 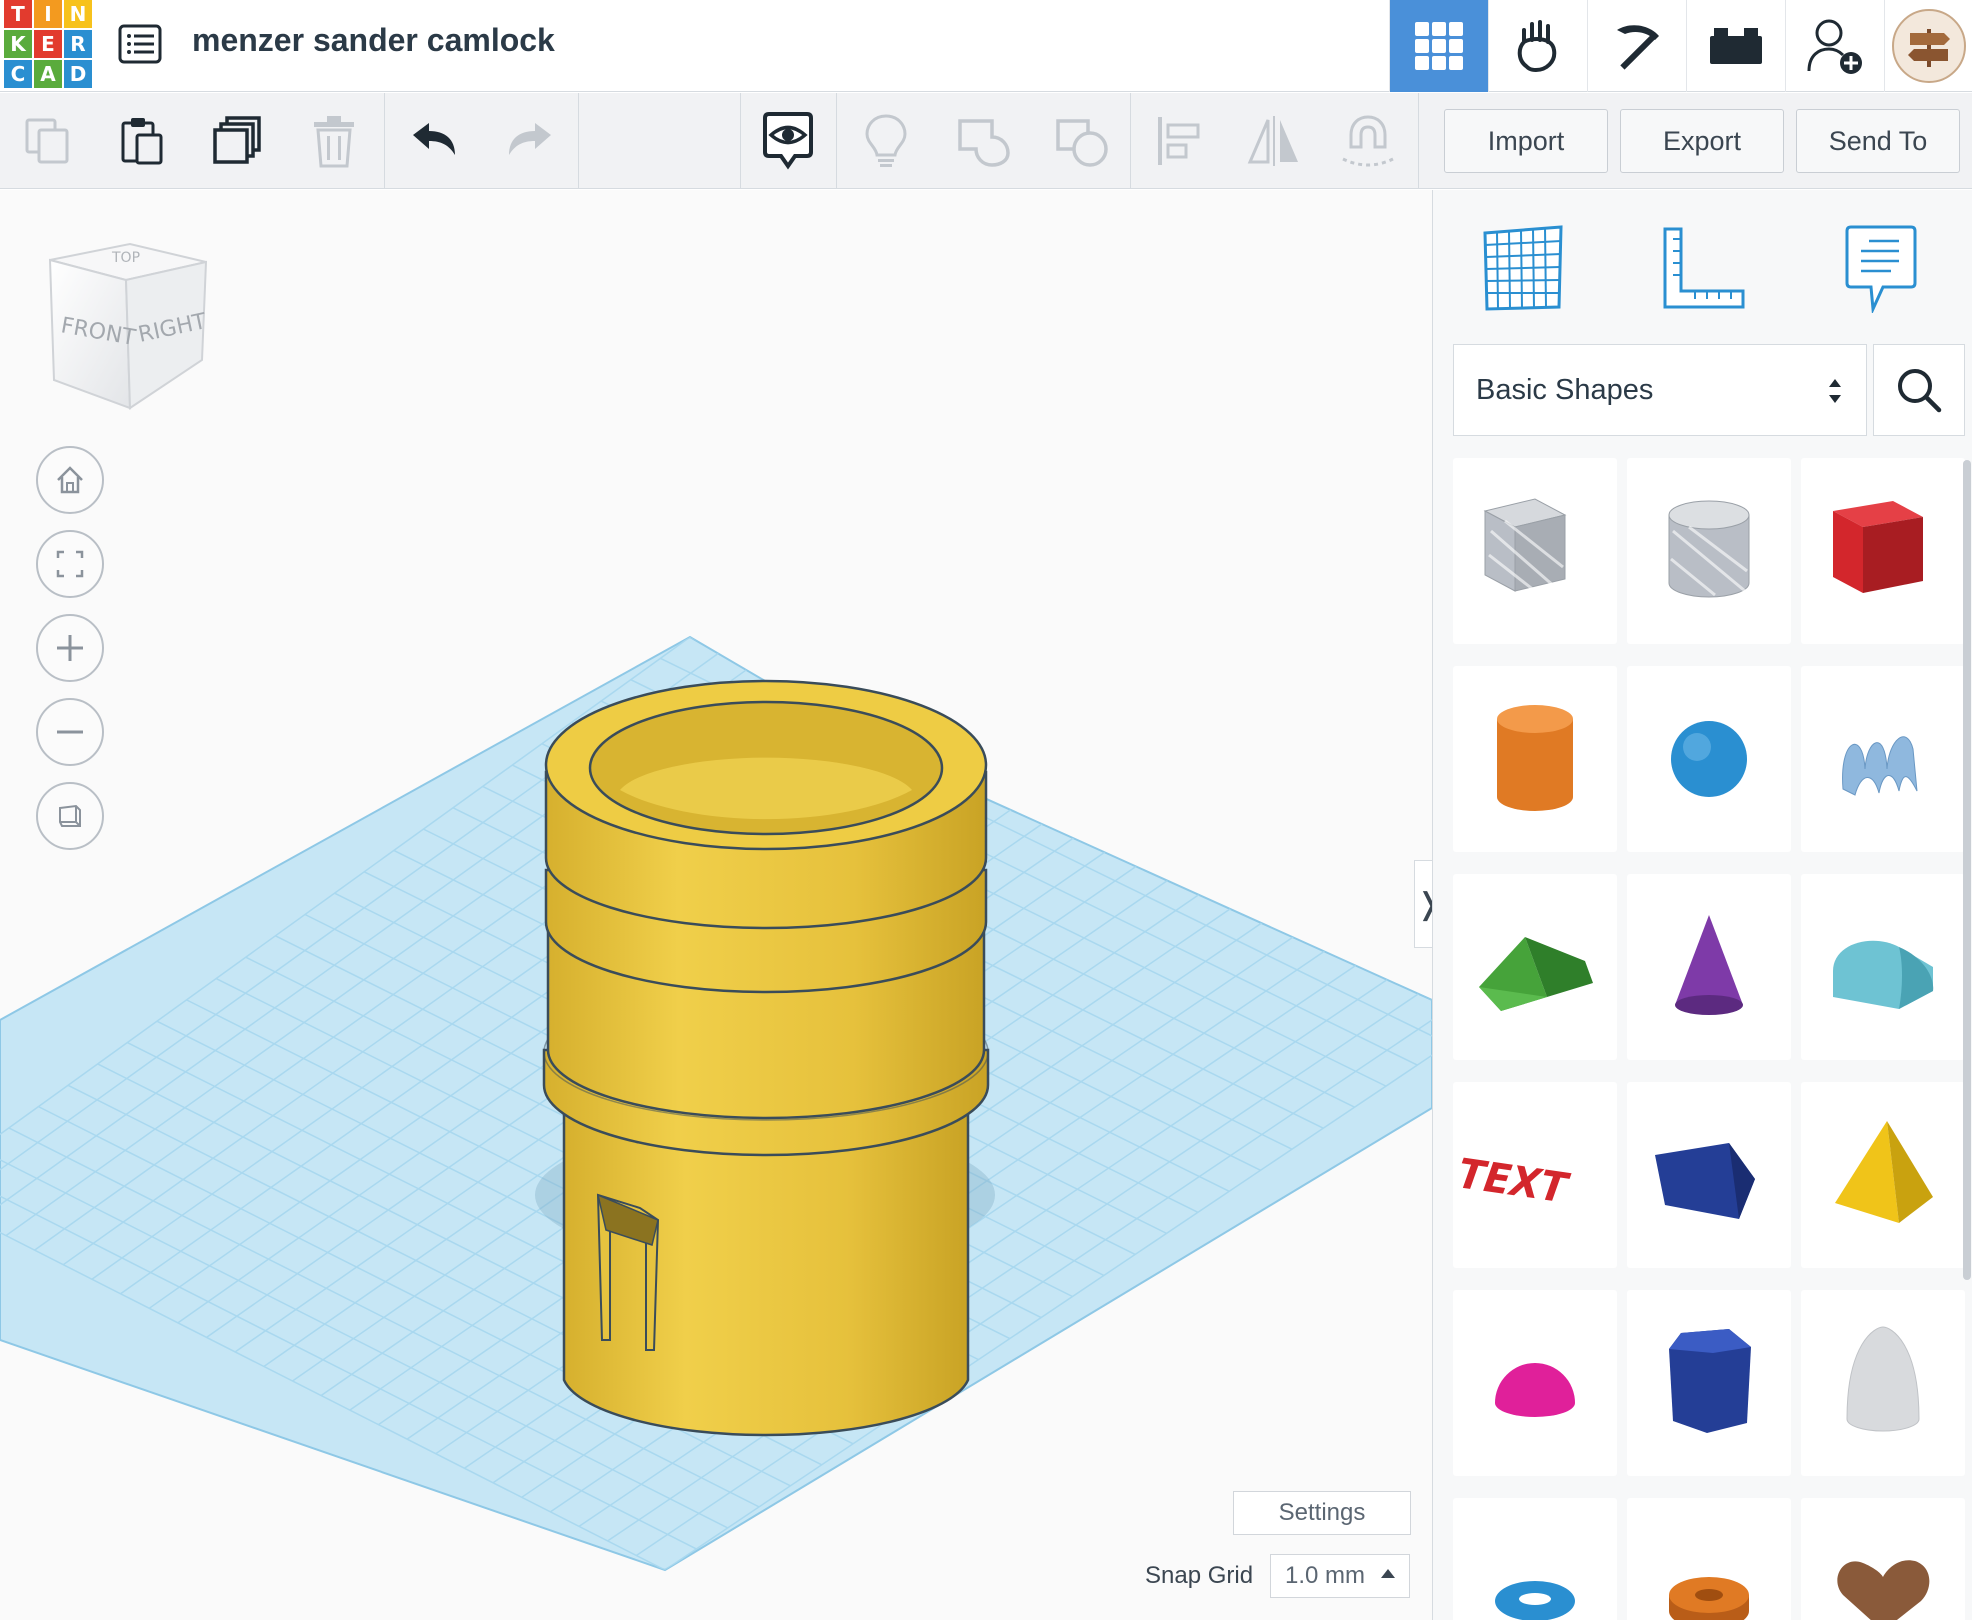 I want to click on ungroup-button, so click(x=1082, y=141).